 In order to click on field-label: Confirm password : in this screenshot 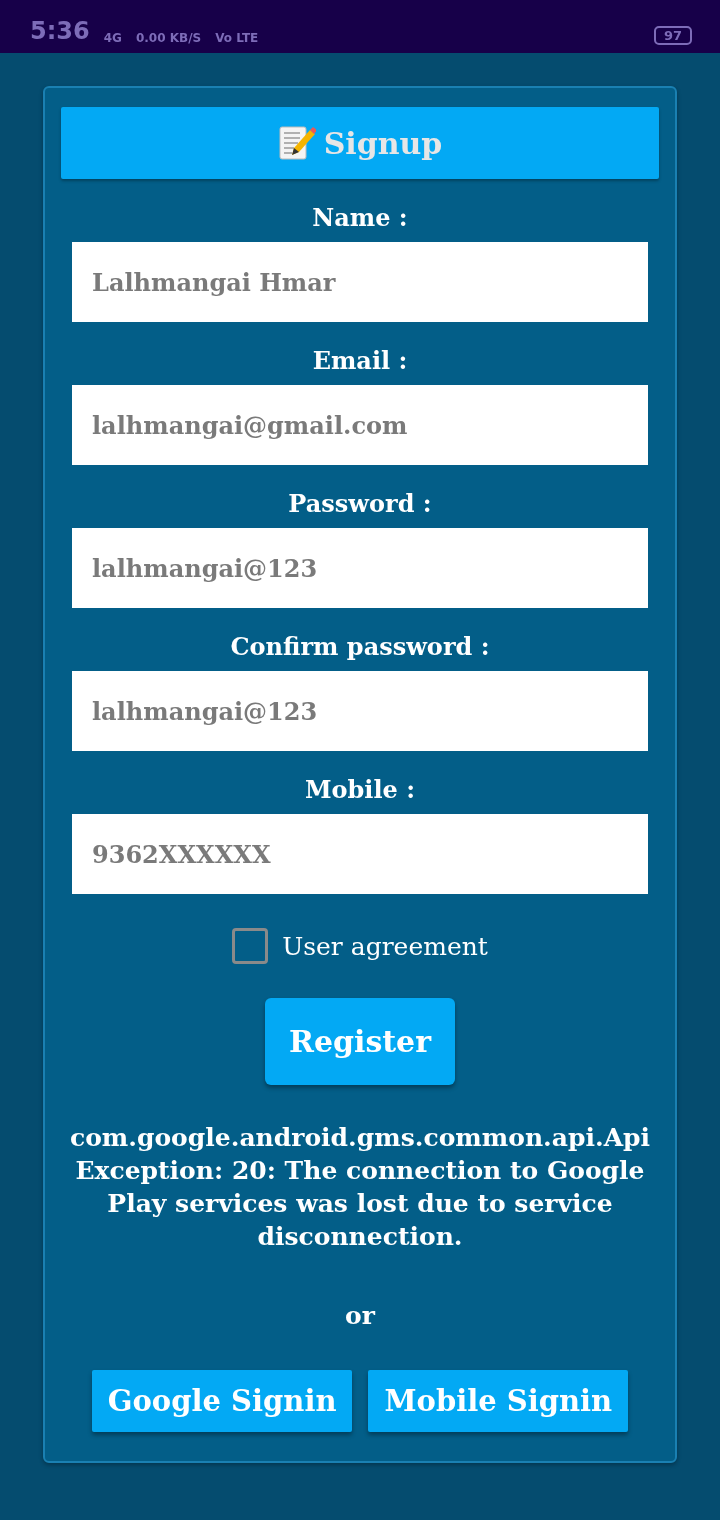, I will do `click(360, 646)`.